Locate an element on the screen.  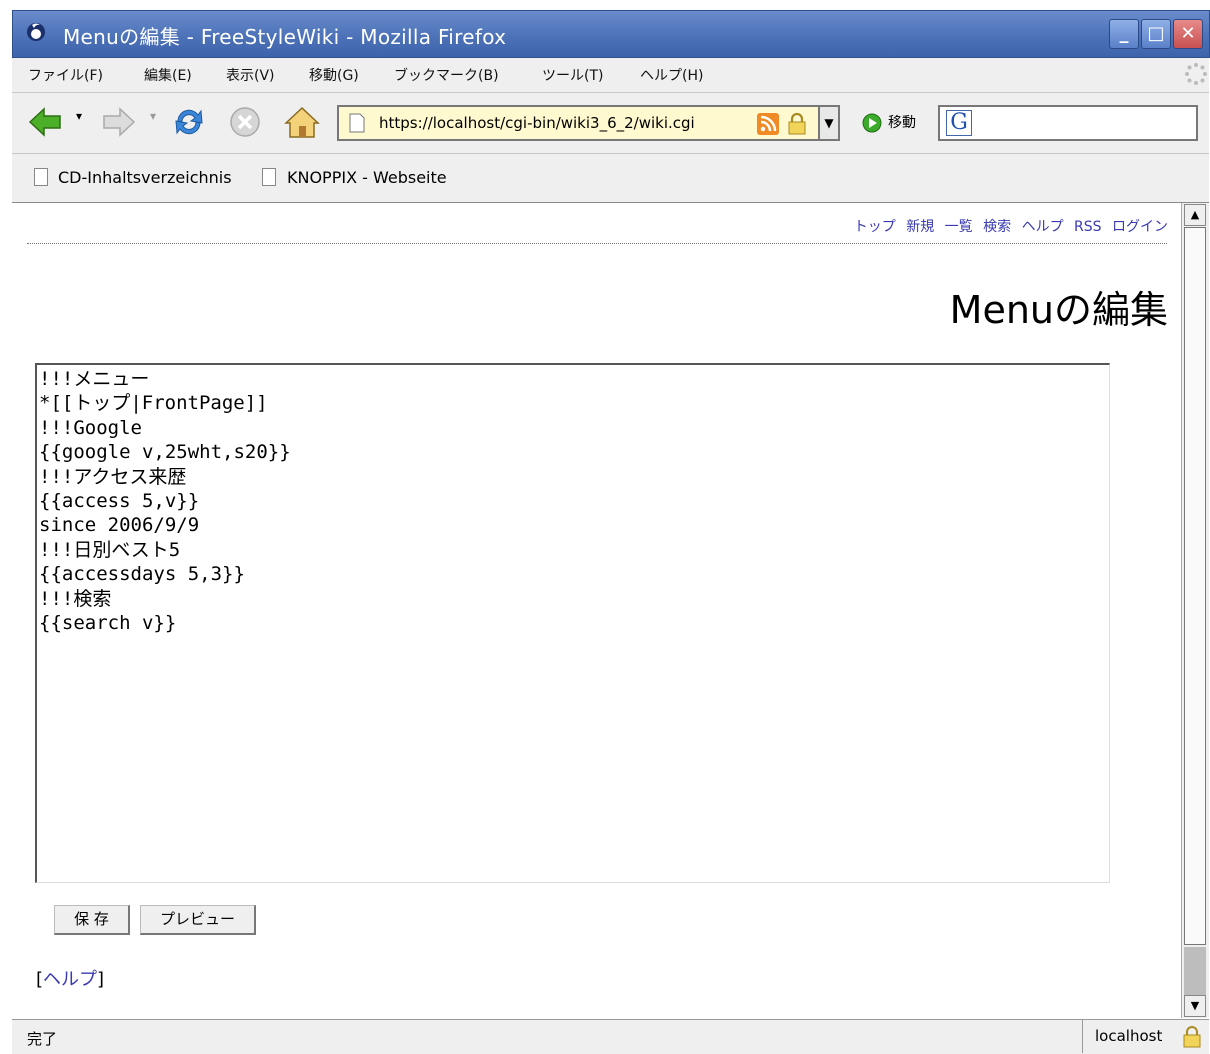
scrollbar-track is located at coordinates (1195, 971).